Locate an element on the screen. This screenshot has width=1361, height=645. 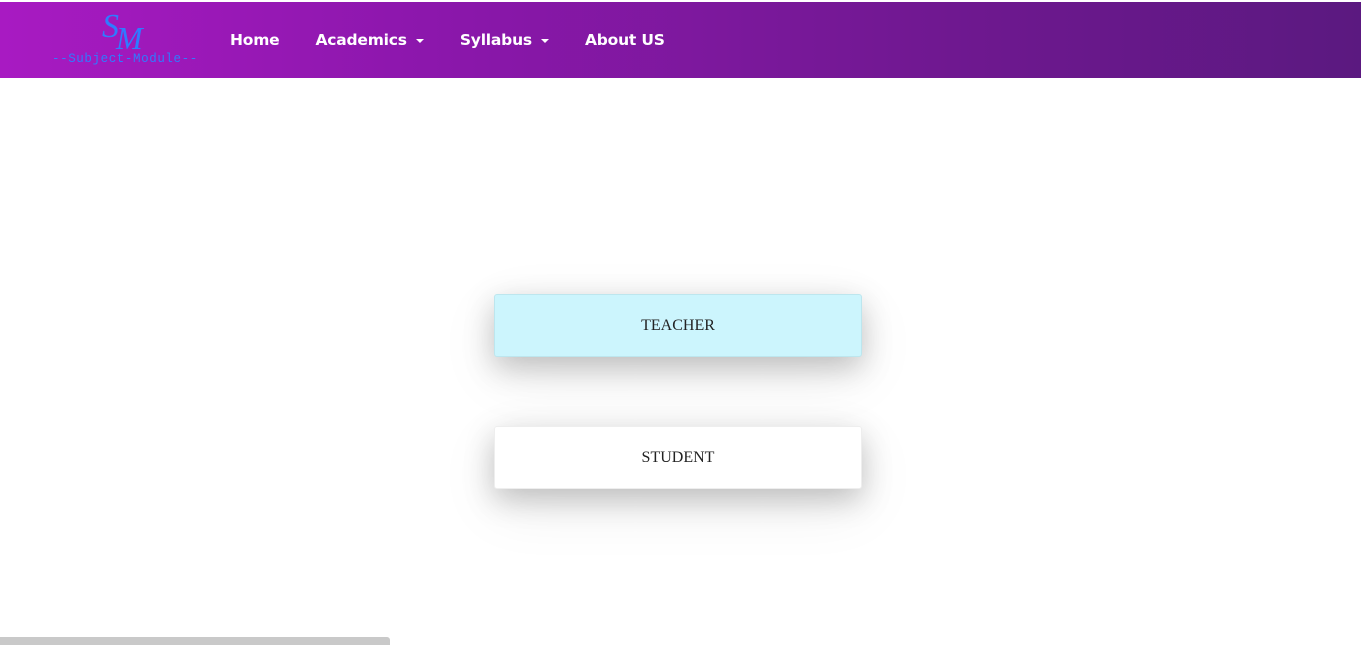
brand-logo: S M --Subject-Module-- is located at coordinates (125, 40).